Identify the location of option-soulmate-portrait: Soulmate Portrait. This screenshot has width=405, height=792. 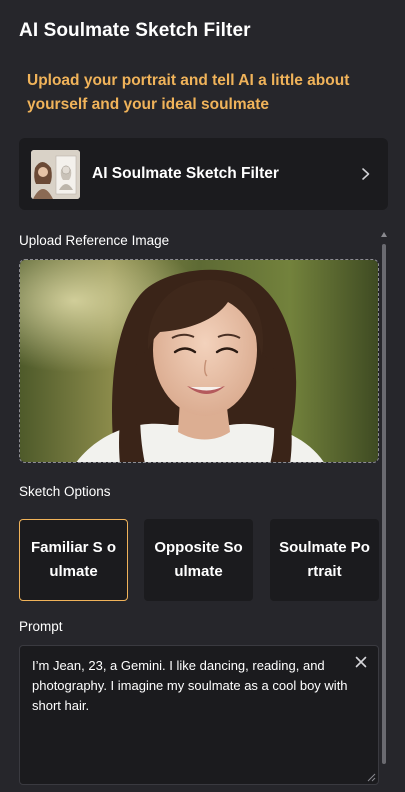
(324, 560).